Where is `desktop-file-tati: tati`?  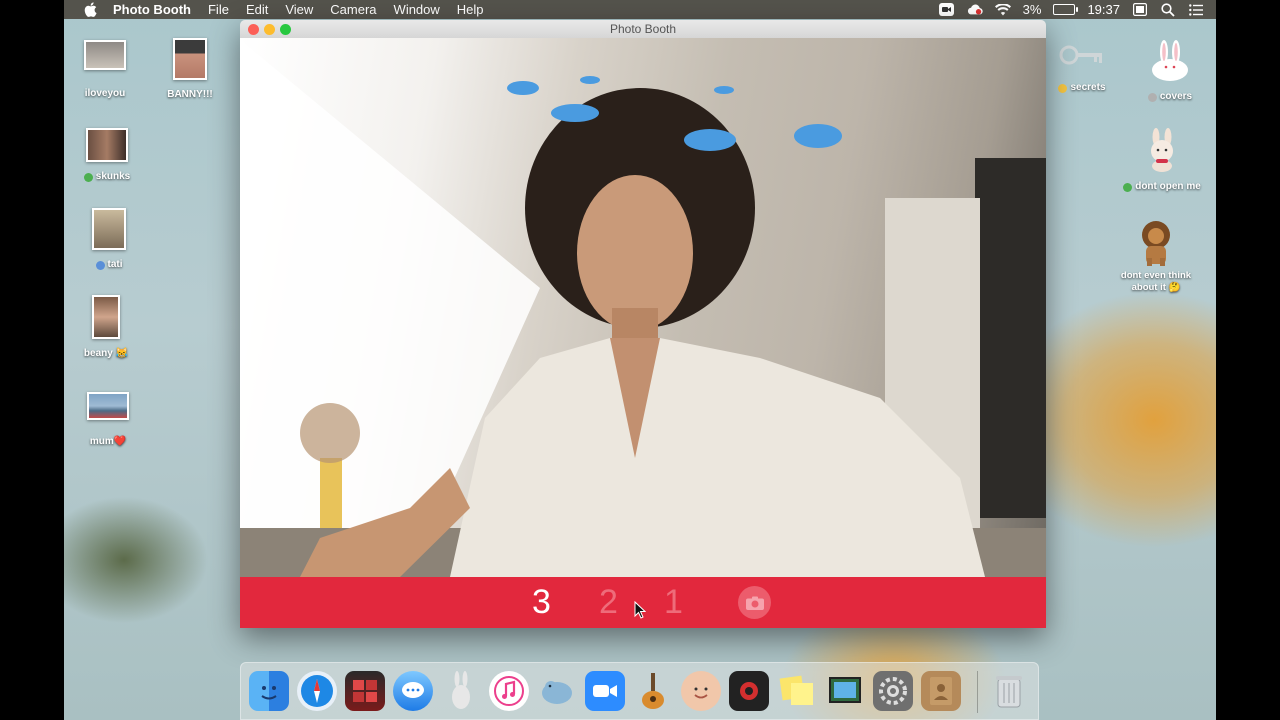
desktop-file-tati: tati is located at coordinates (109, 239).